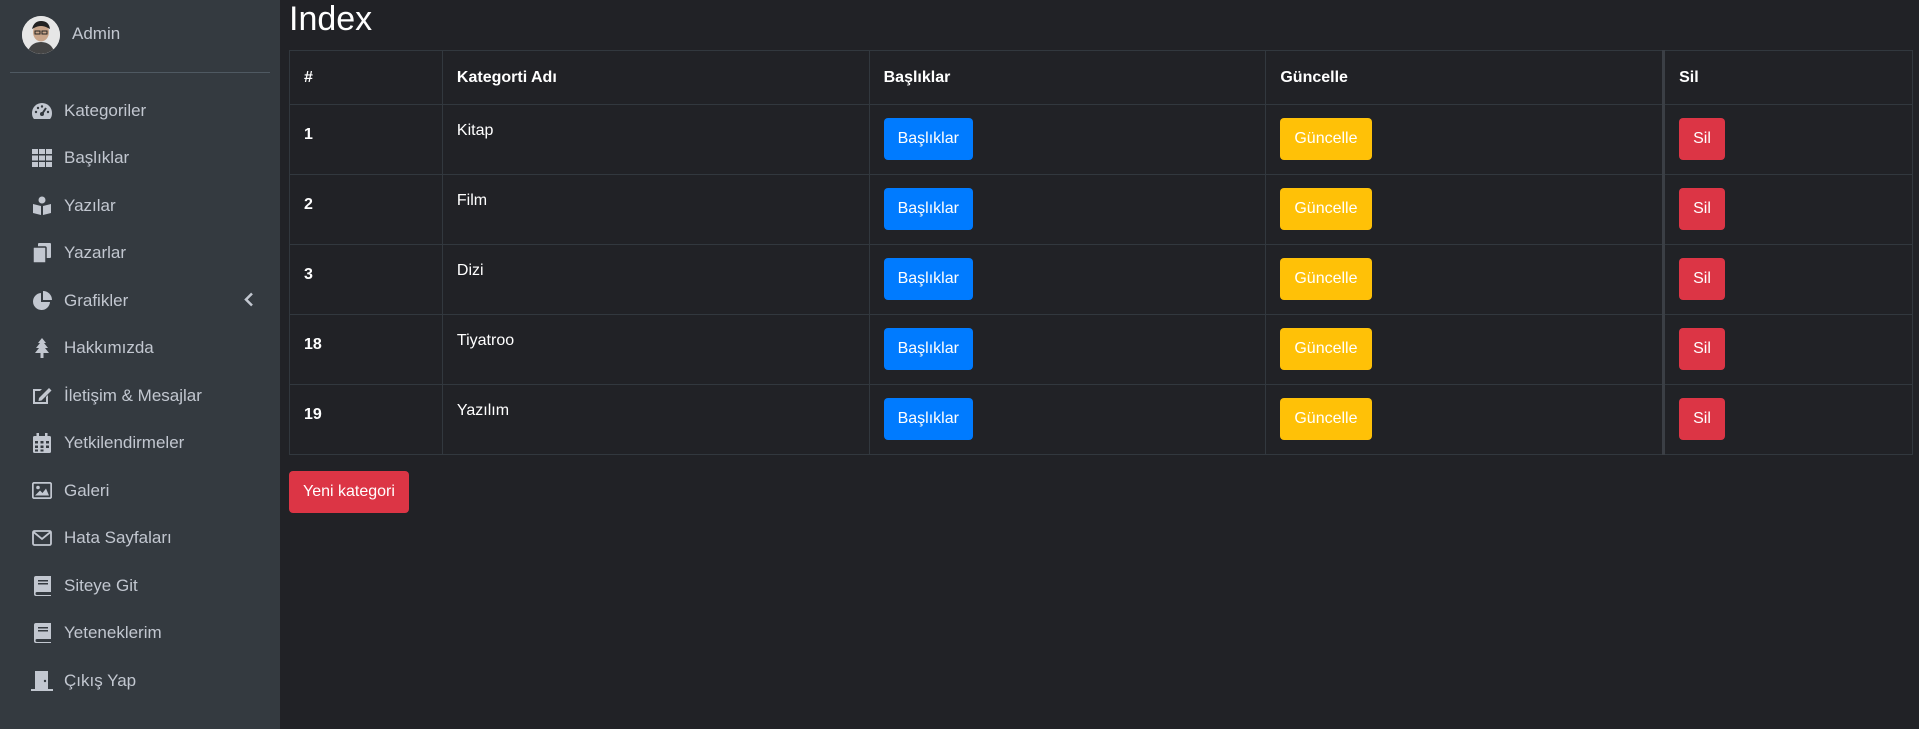  I want to click on user-panel: Admin, so click(140, 36).